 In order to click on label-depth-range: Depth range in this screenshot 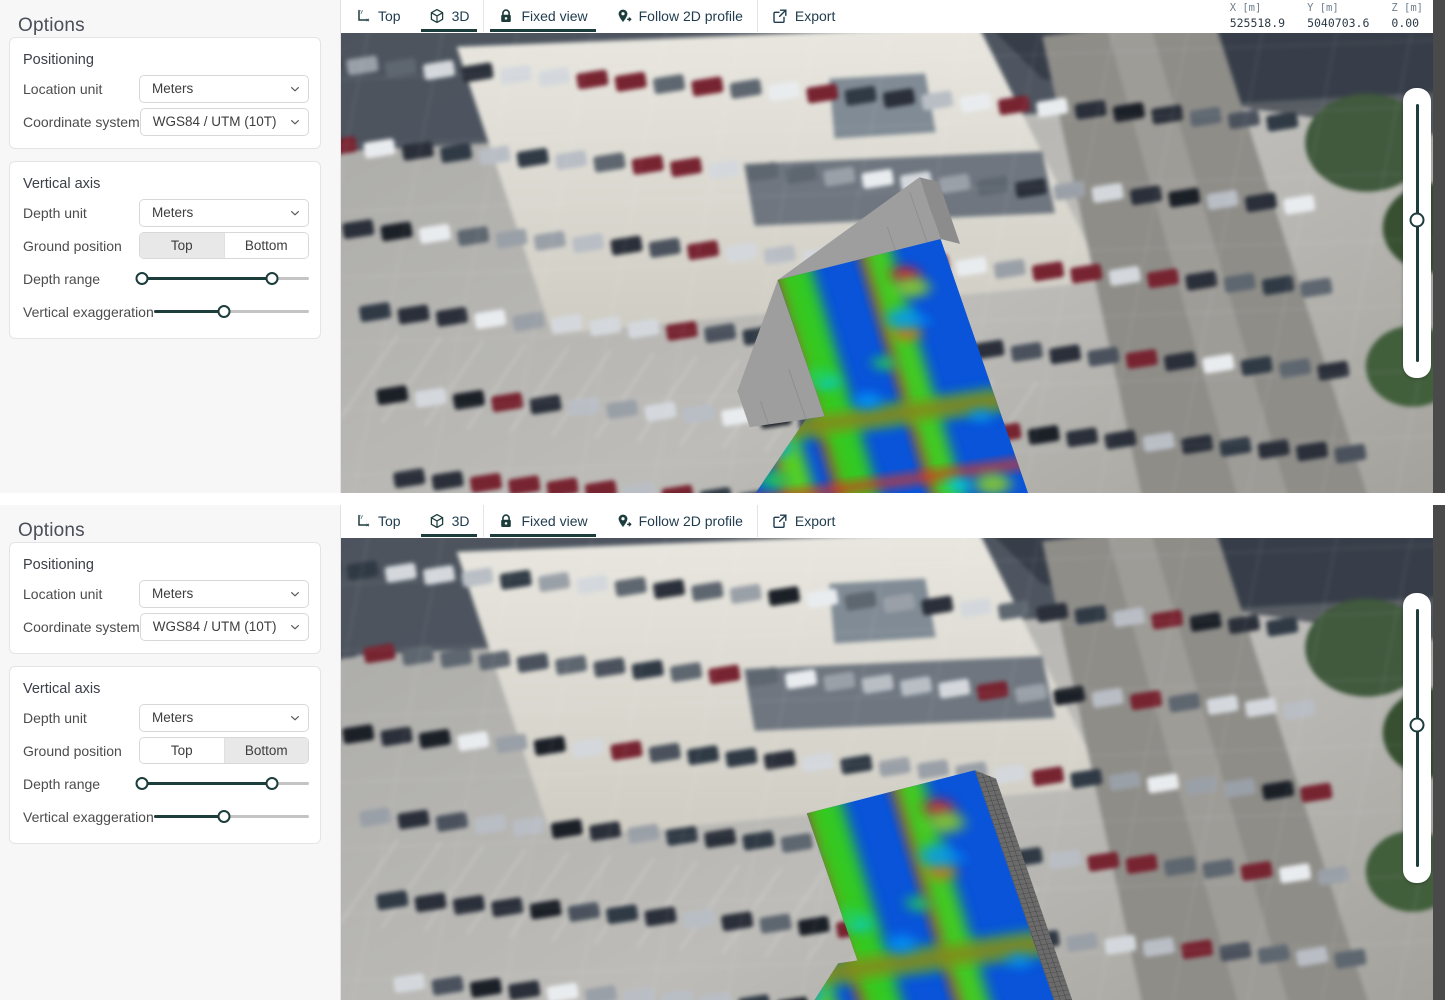, I will do `click(62, 278)`.